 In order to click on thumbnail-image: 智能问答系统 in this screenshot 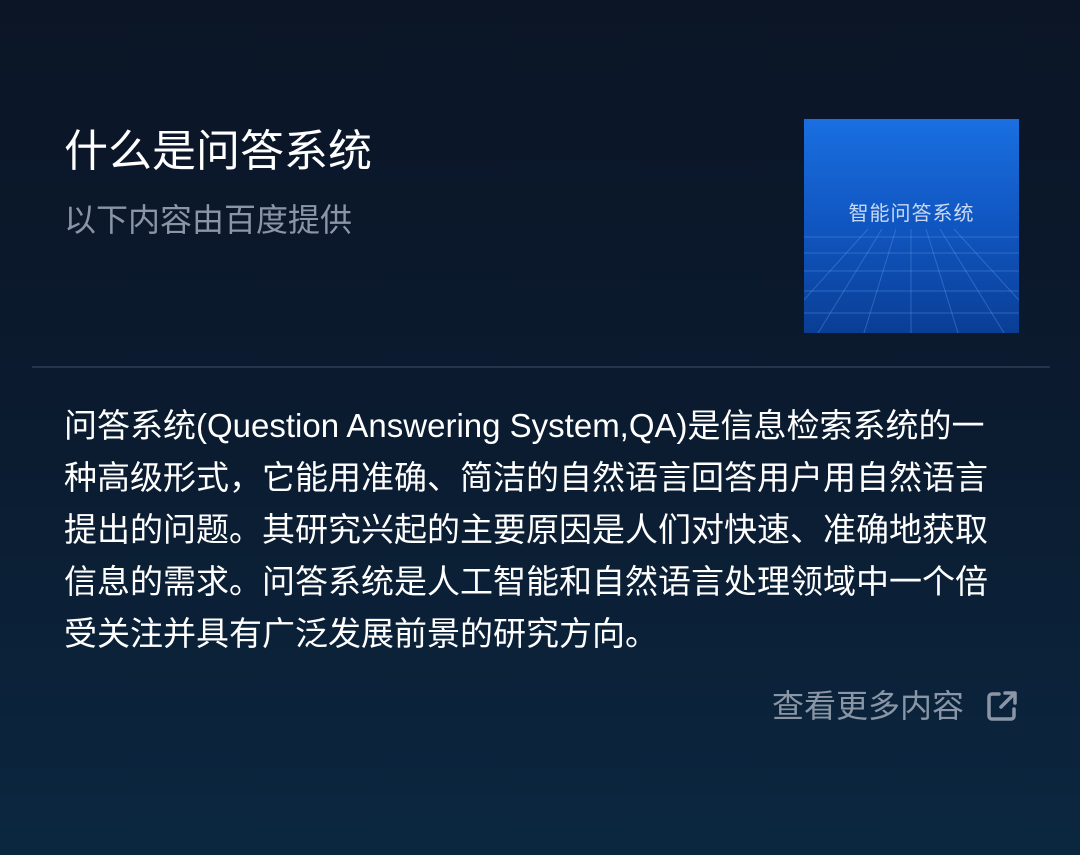, I will do `click(911, 226)`.